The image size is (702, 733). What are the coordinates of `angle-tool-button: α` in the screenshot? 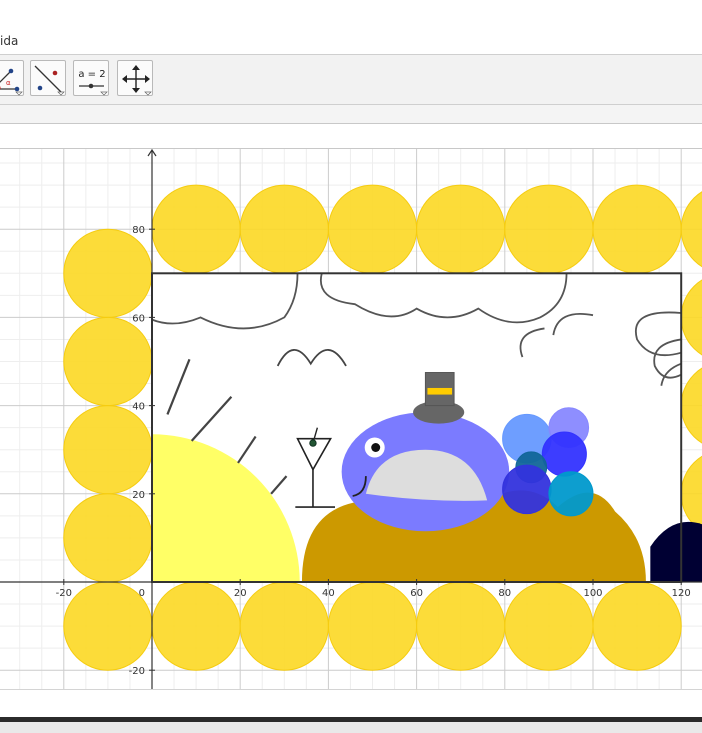 It's located at (12, 78).